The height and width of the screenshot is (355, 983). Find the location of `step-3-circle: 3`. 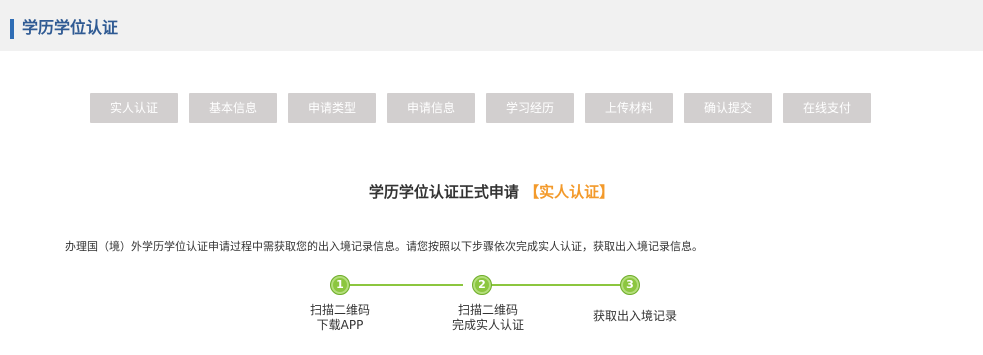

step-3-circle: 3 is located at coordinates (630, 285).